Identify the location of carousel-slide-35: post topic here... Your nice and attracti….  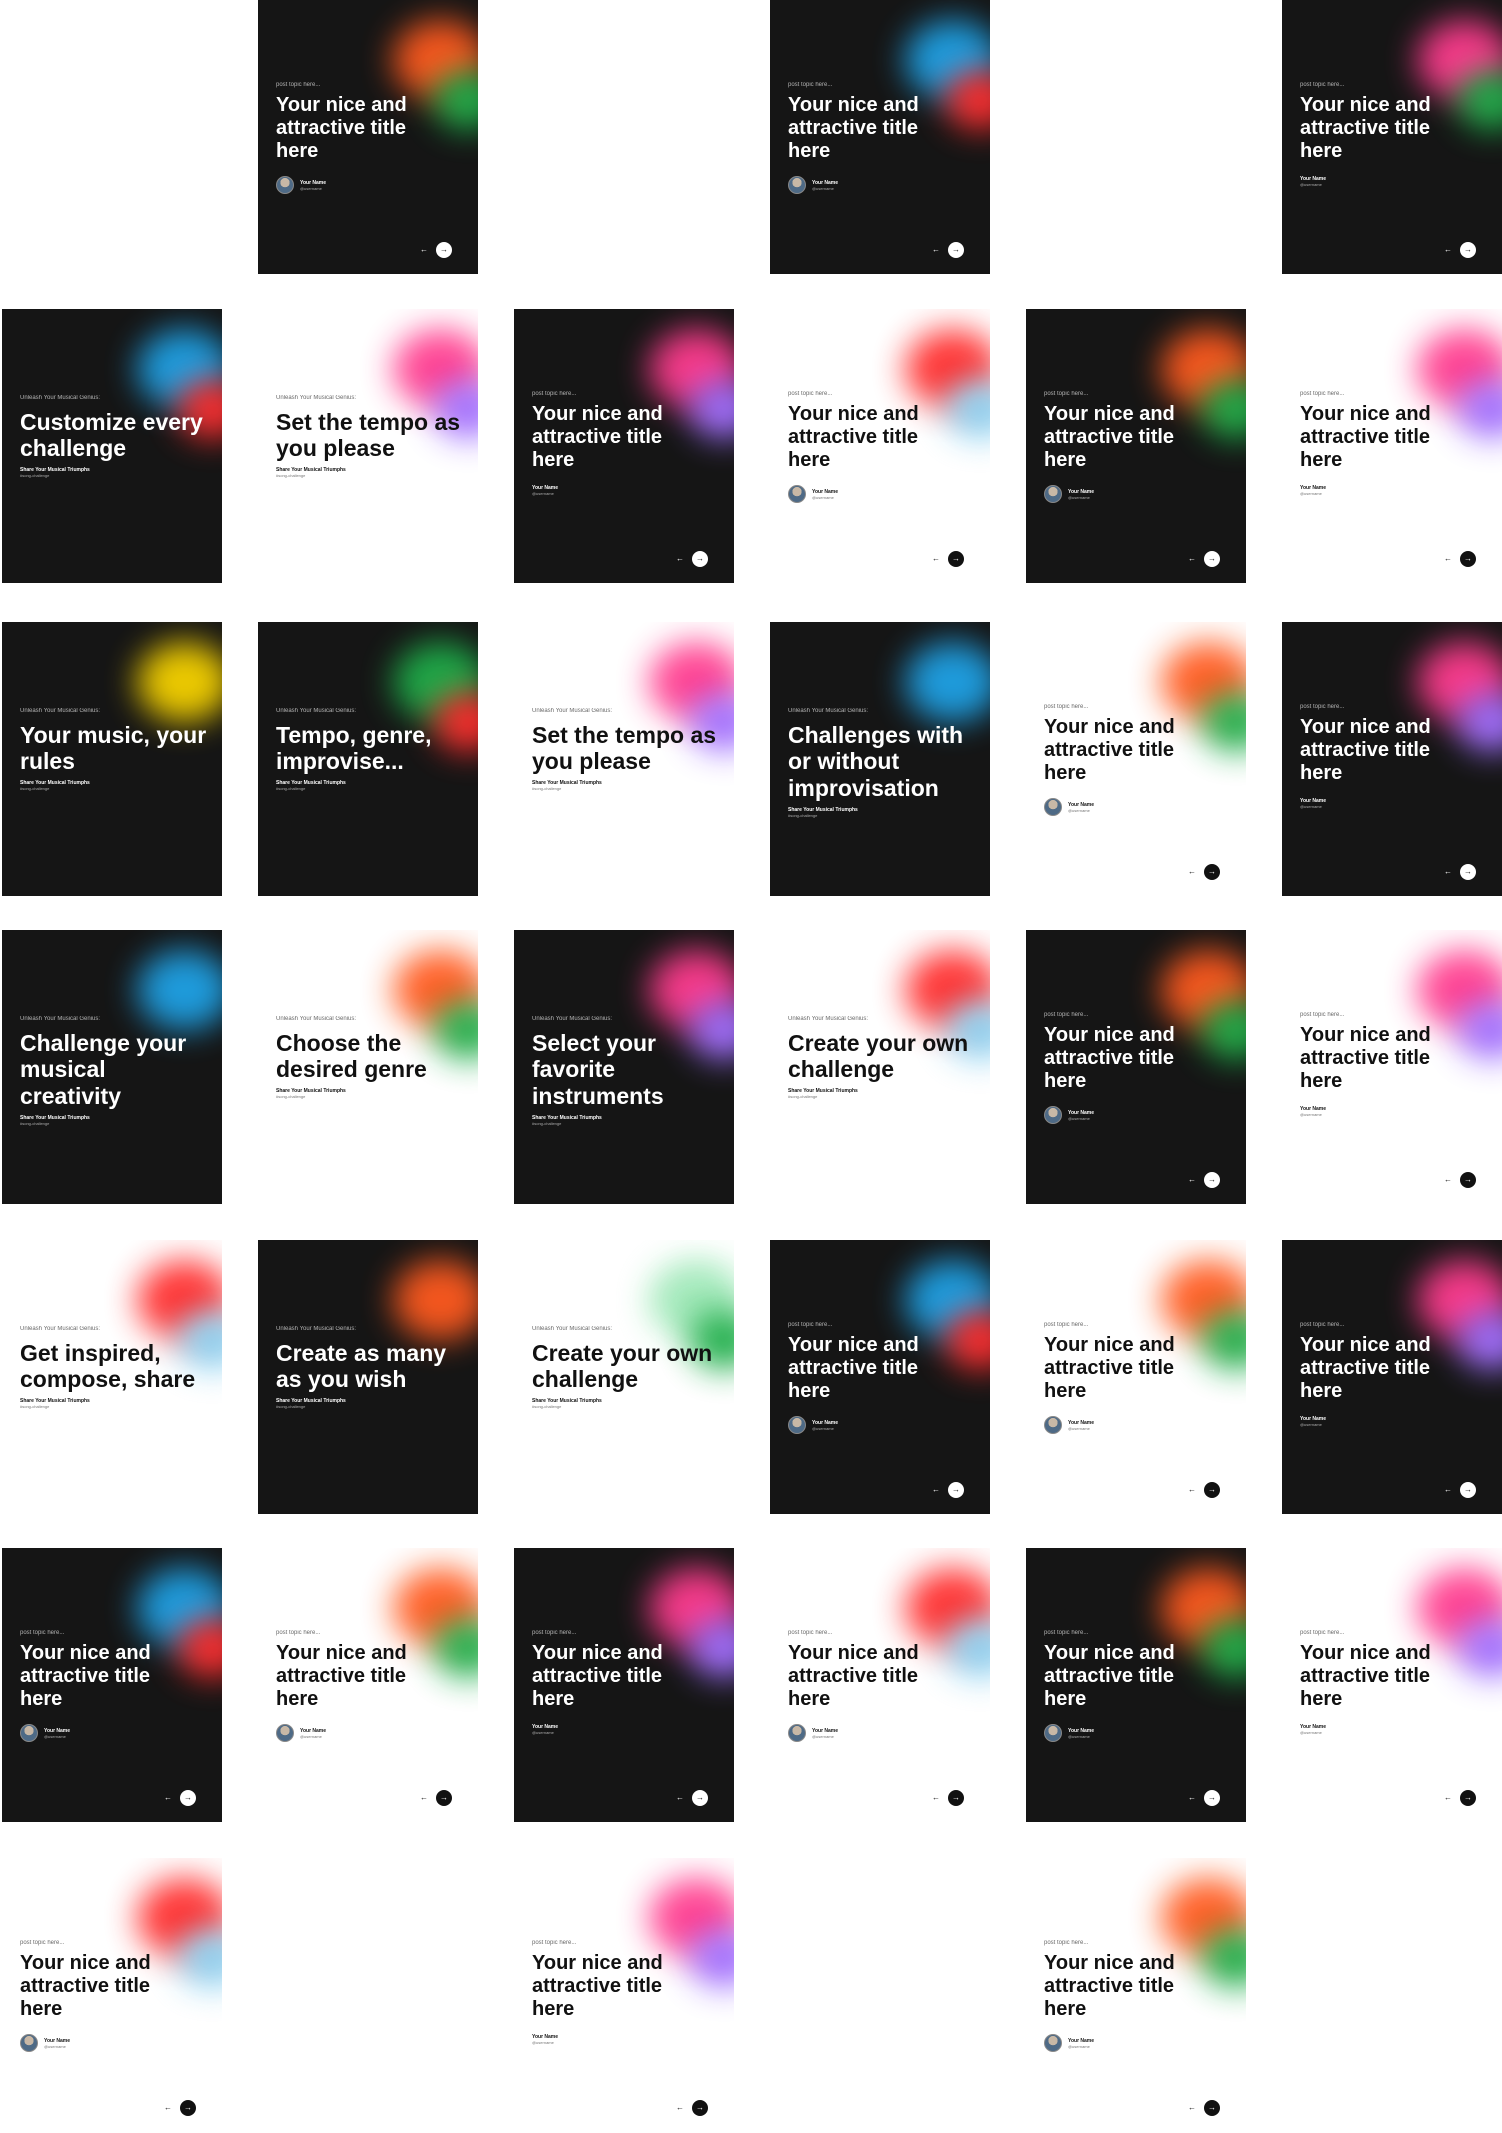
(624, 1995).